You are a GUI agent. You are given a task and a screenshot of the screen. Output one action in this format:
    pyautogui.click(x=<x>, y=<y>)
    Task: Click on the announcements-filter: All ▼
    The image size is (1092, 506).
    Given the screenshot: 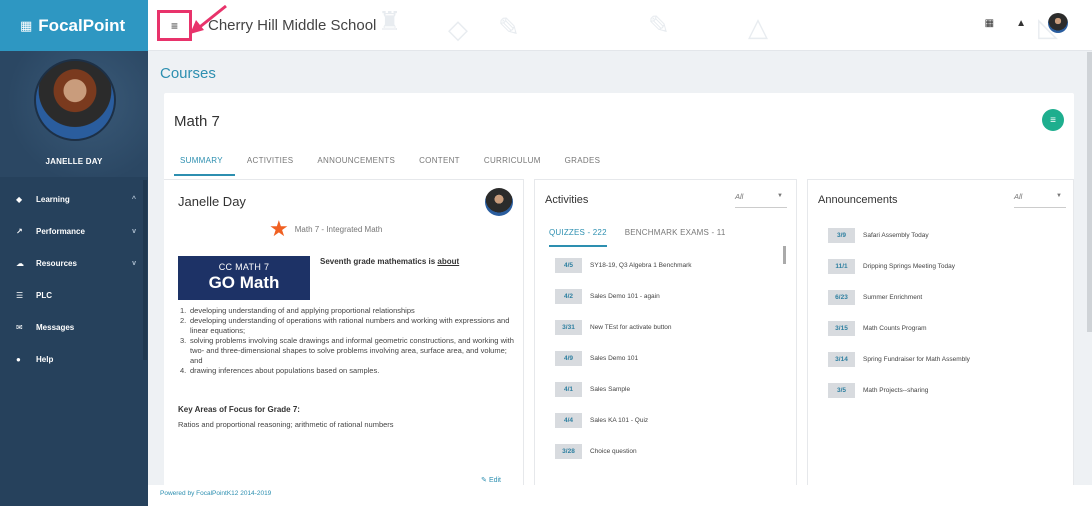 What is the action you would take?
    pyautogui.click(x=1040, y=200)
    